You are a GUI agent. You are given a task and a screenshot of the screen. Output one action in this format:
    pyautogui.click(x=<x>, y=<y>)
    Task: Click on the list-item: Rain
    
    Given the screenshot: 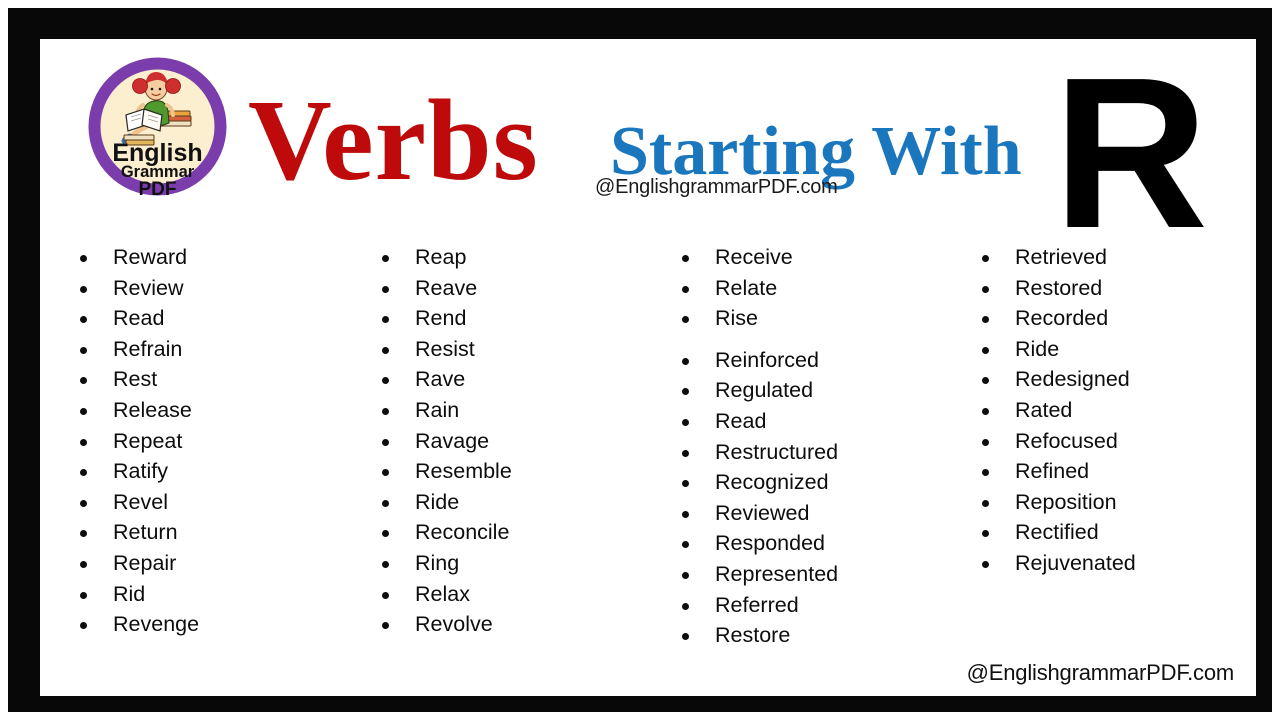 What is the action you would take?
    pyautogui.click(x=511, y=410)
    